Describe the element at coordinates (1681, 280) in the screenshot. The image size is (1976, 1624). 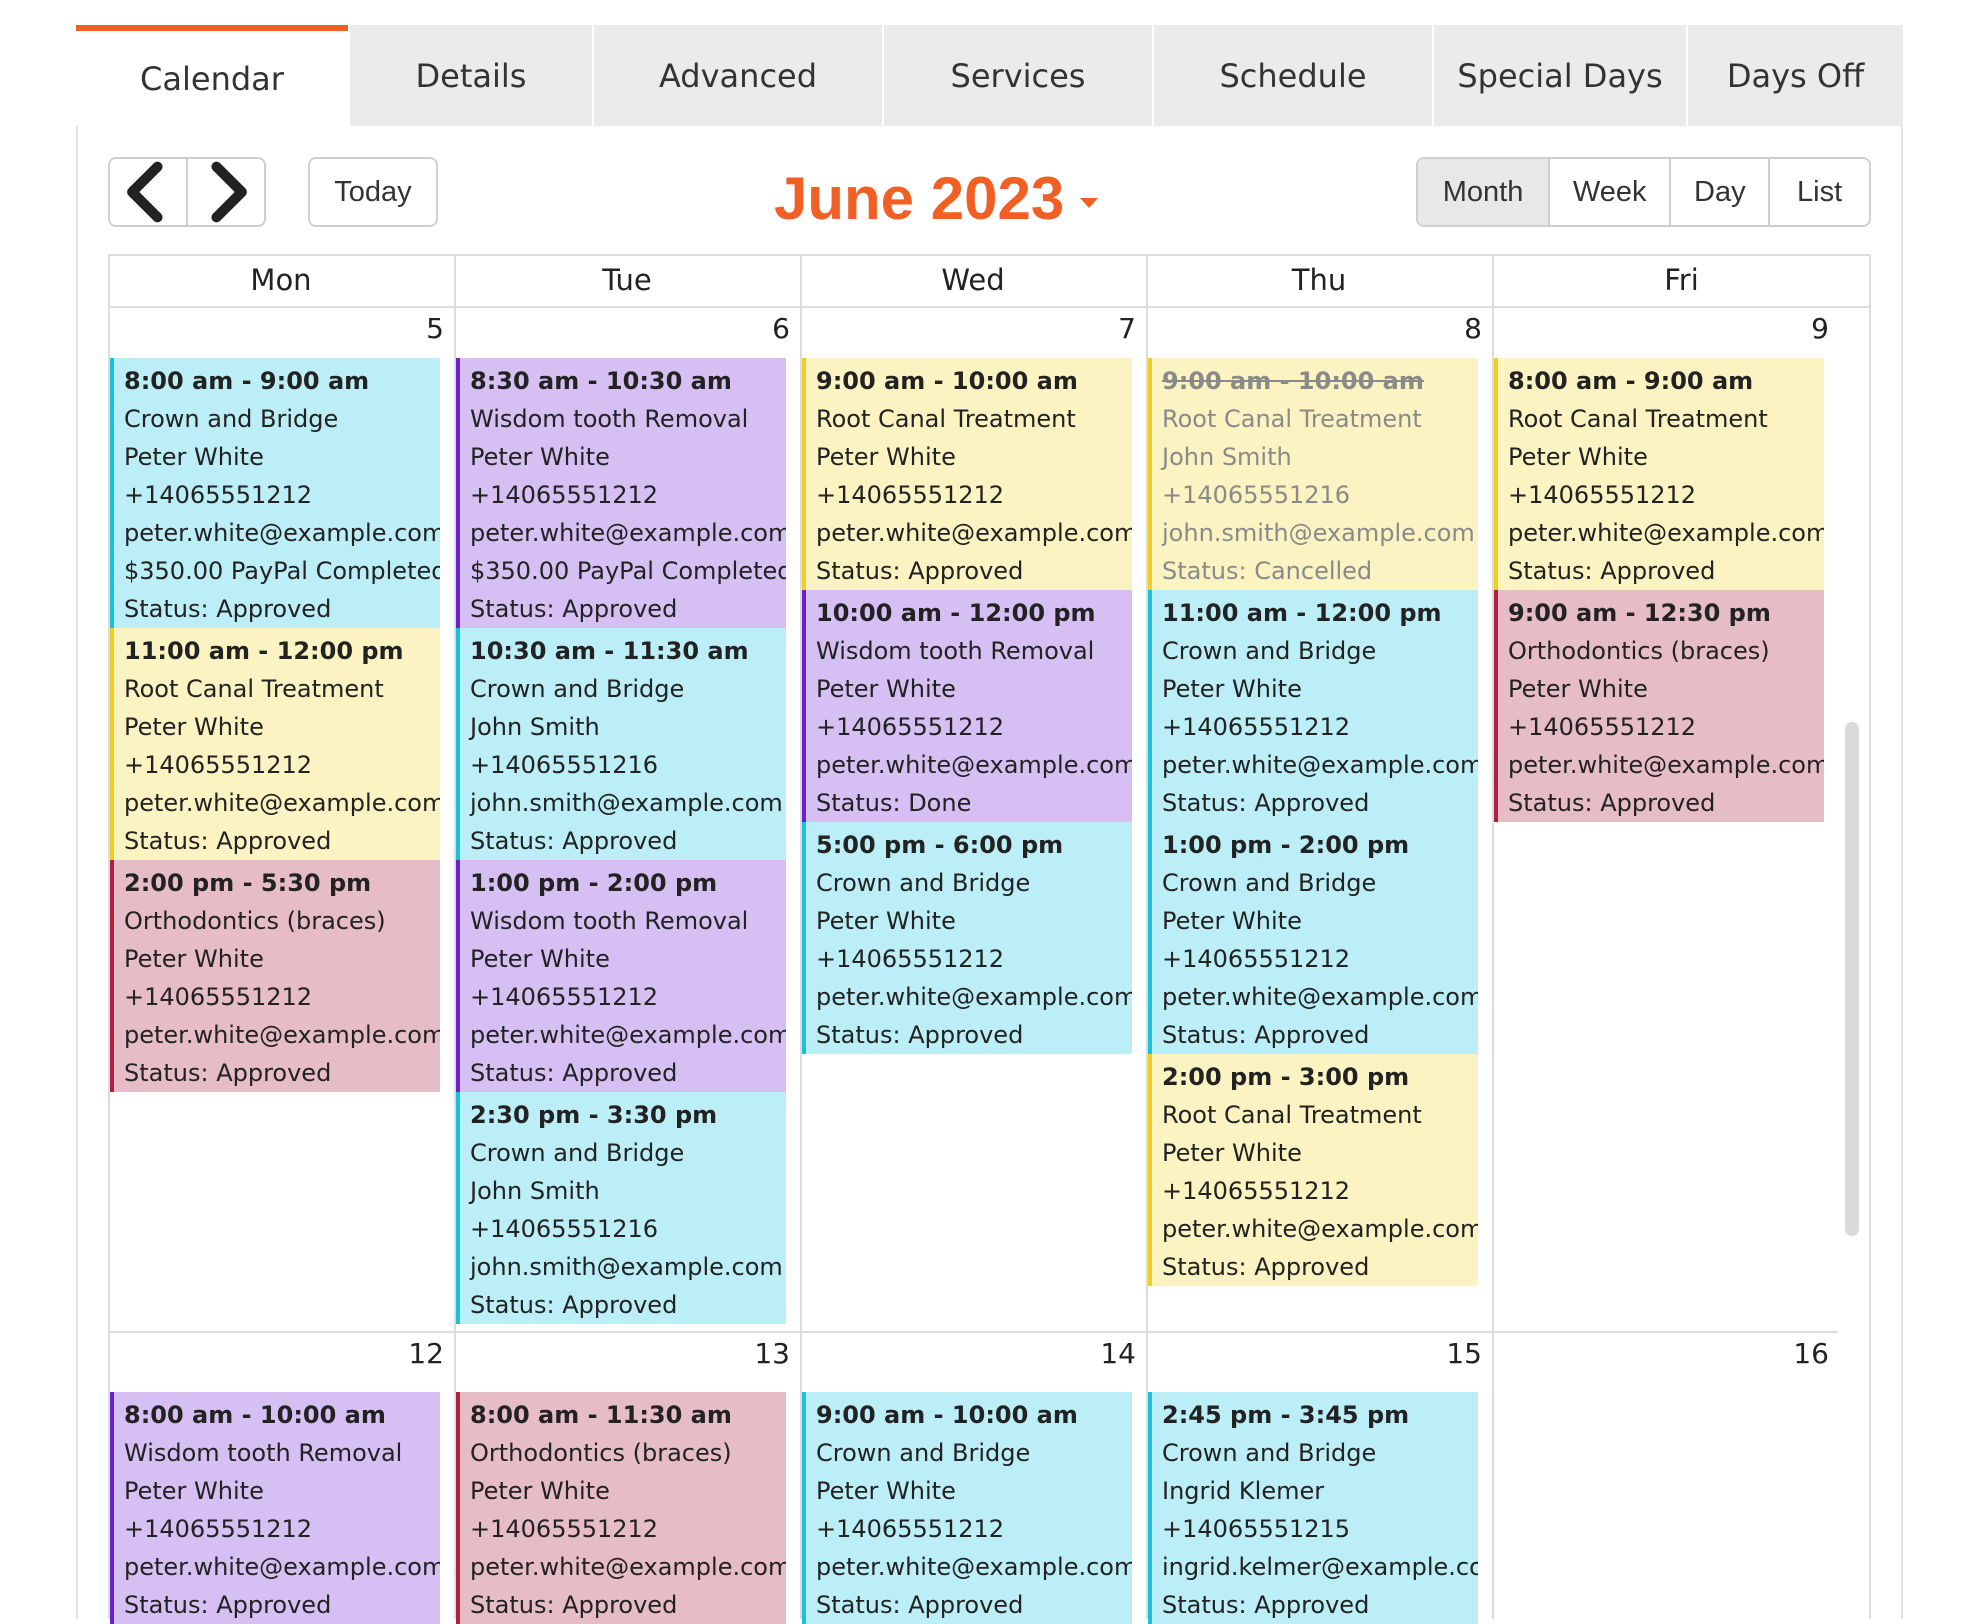
I see `day-header-fri: Fri` at that location.